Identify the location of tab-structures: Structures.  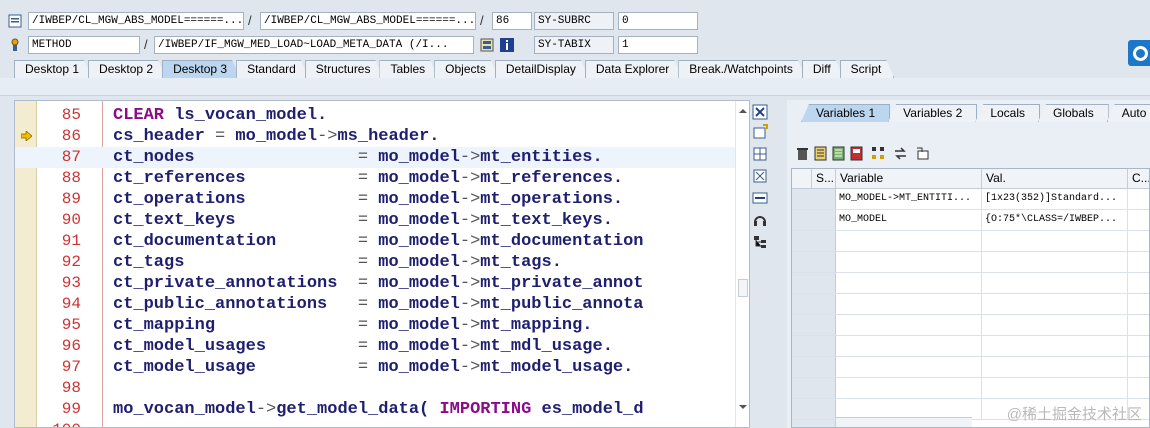
(344, 69).